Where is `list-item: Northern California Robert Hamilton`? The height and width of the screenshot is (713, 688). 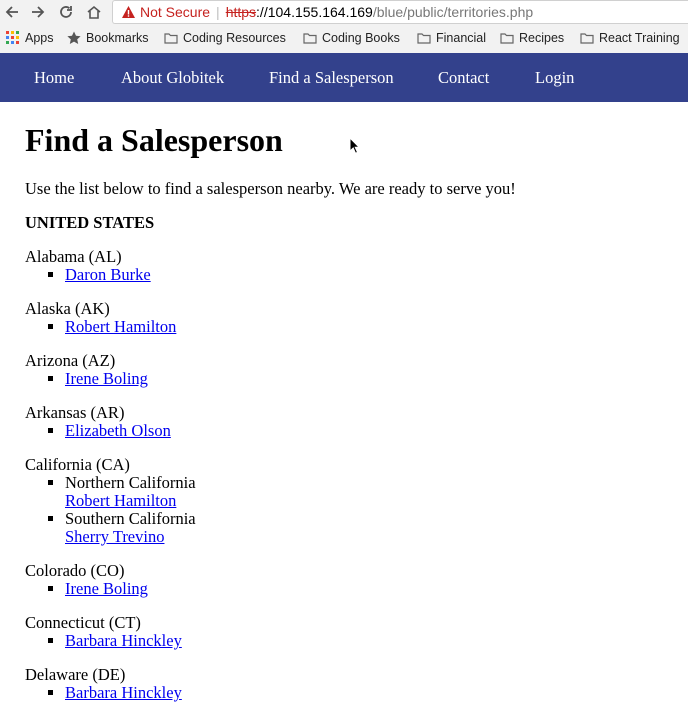 list-item: Northern California Robert Hamilton is located at coordinates (365, 492).